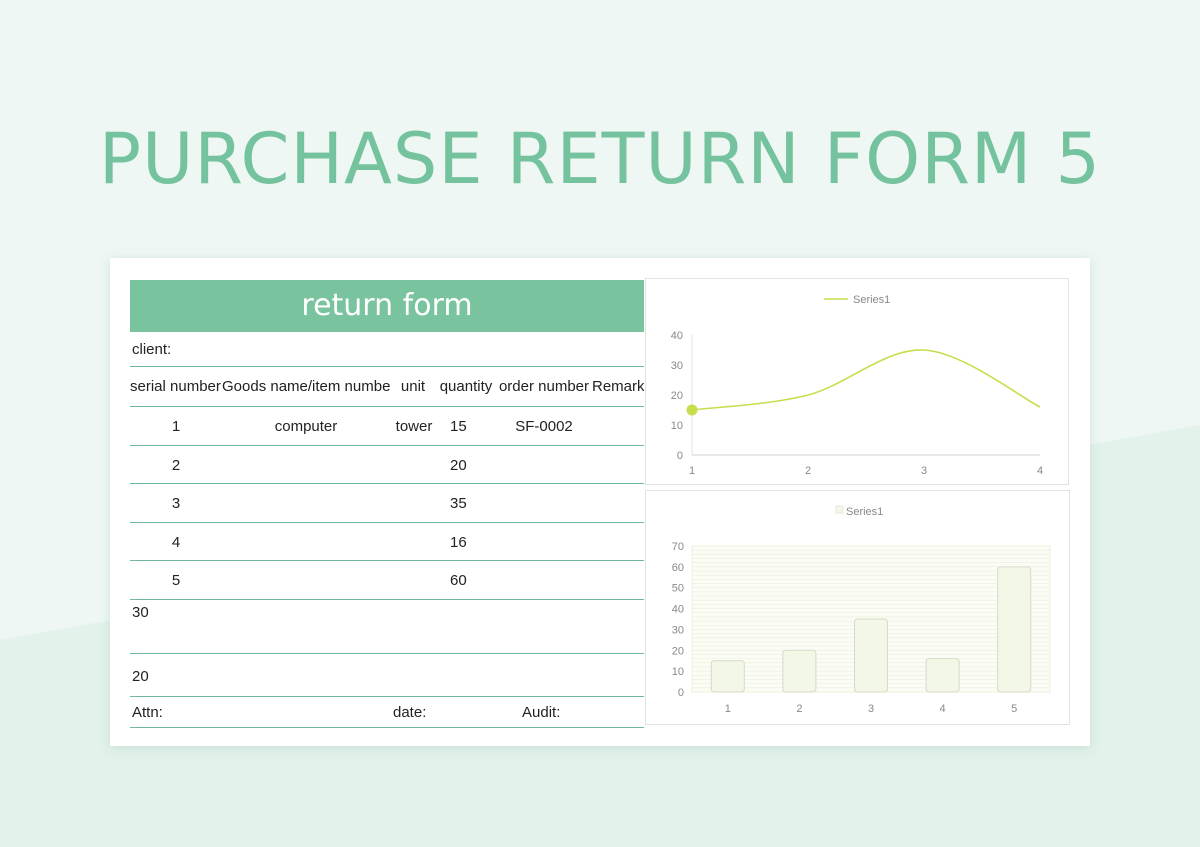 The width and height of the screenshot is (1200, 847). I want to click on table-row: 3 35, so click(387, 503).